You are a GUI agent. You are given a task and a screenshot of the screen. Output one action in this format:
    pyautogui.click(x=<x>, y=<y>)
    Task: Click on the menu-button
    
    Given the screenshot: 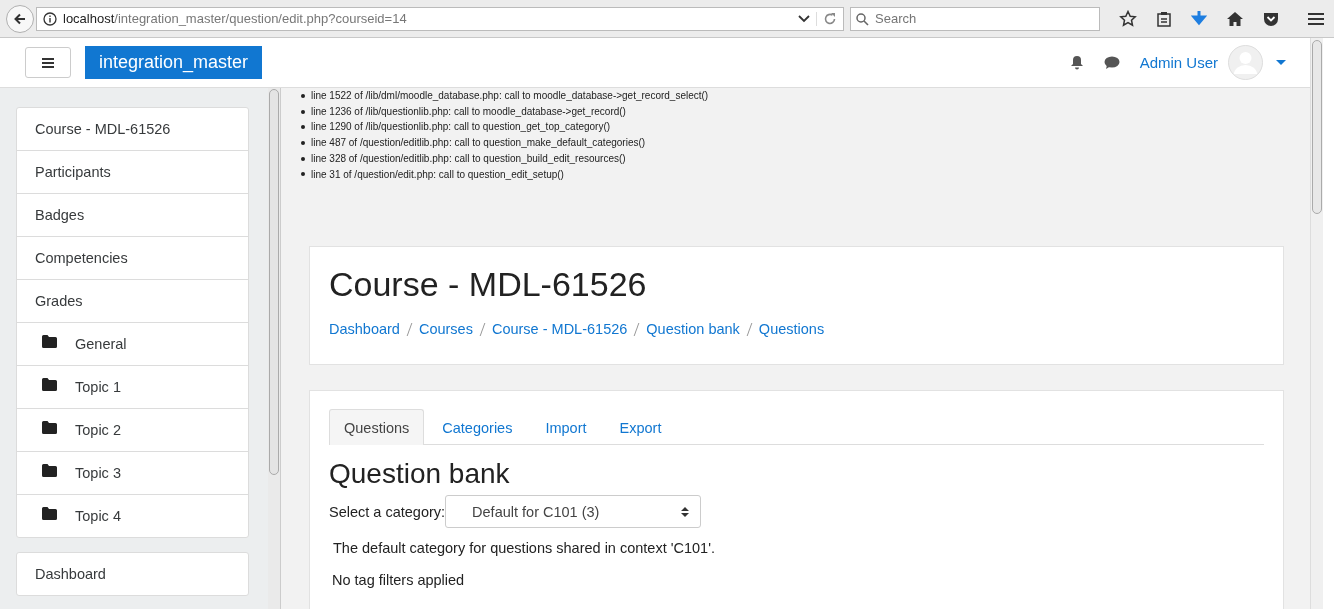 What is the action you would take?
    pyautogui.click(x=48, y=62)
    